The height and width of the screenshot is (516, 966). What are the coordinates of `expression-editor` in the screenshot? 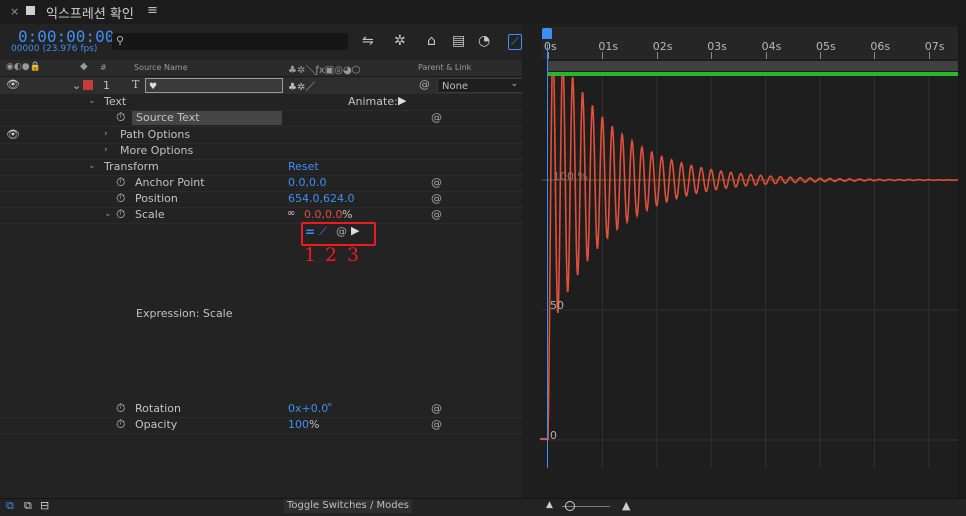 It's located at (405, 324).